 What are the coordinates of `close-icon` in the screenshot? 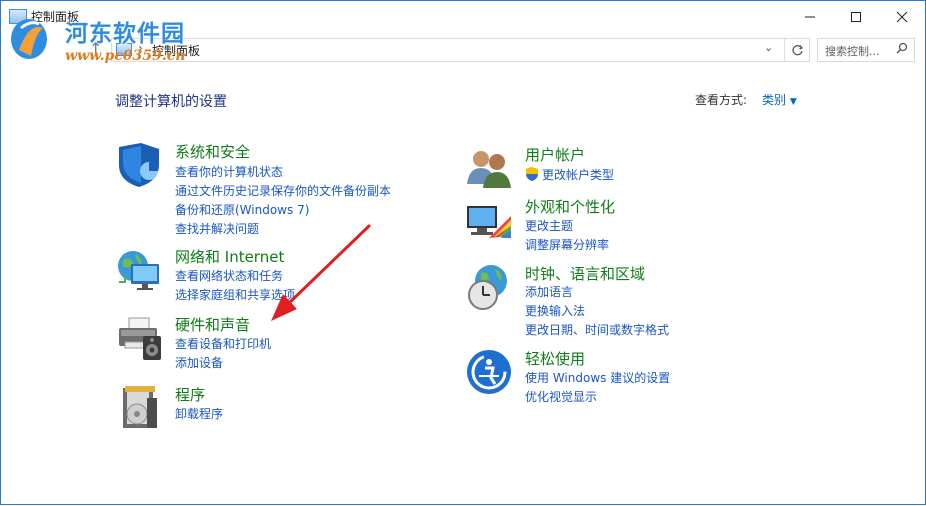 It's located at (902, 16).